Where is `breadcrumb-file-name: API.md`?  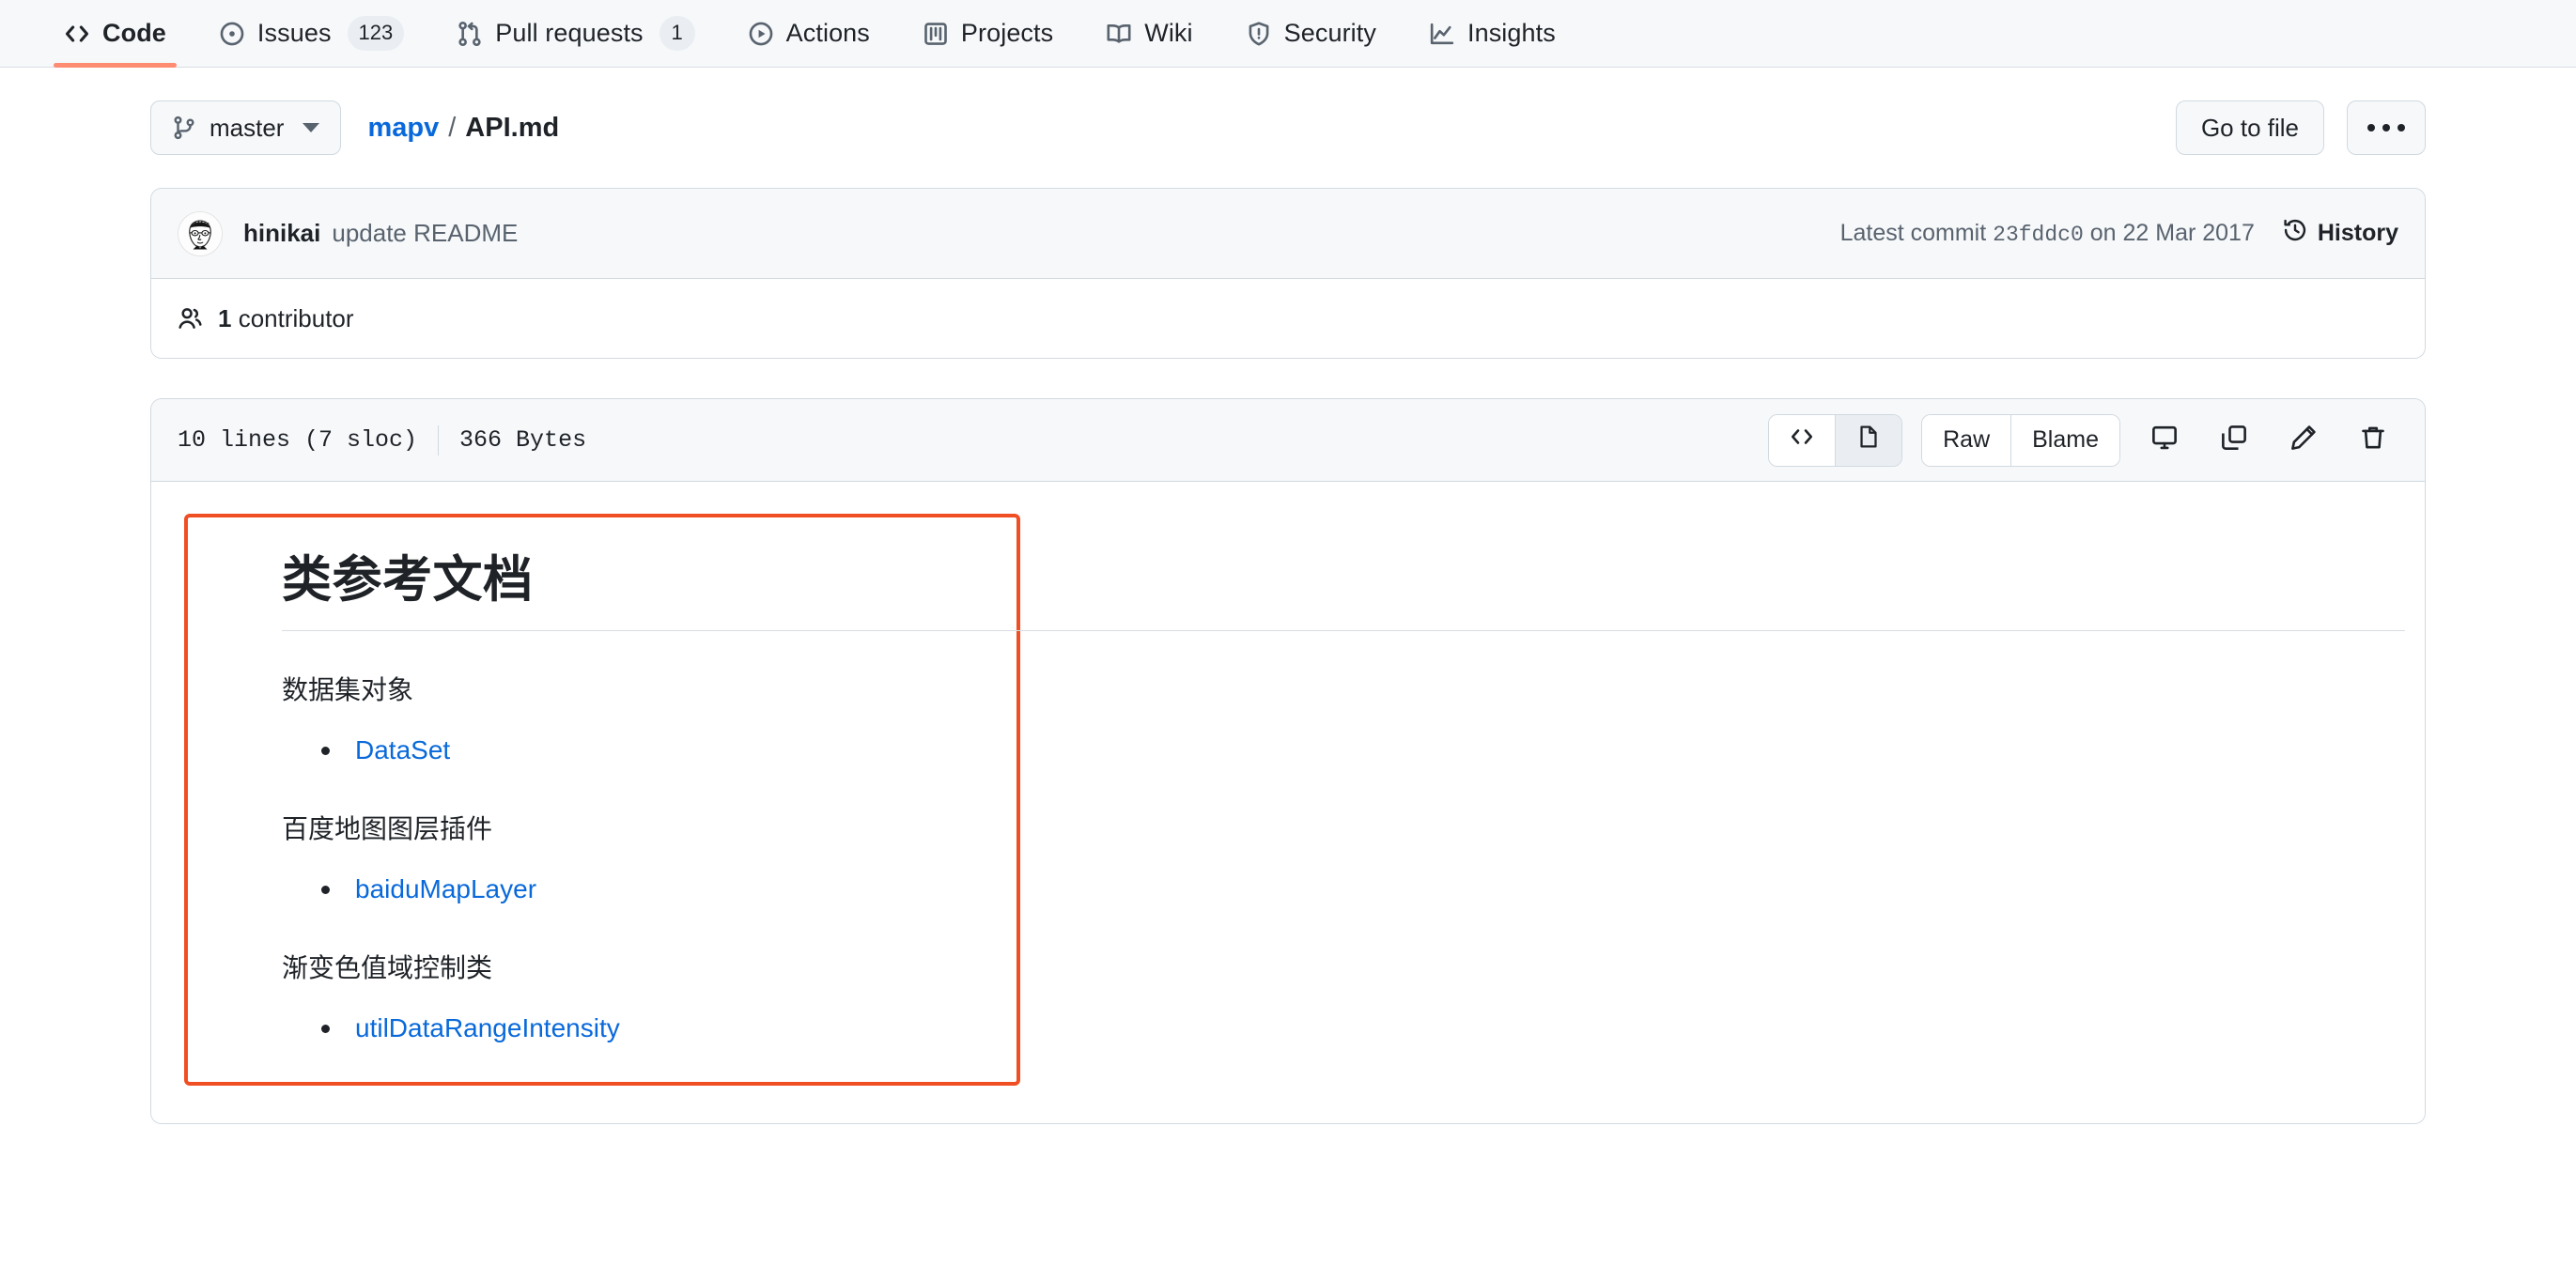
breadcrumb-file-name: API.md is located at coordinates (512, 127).